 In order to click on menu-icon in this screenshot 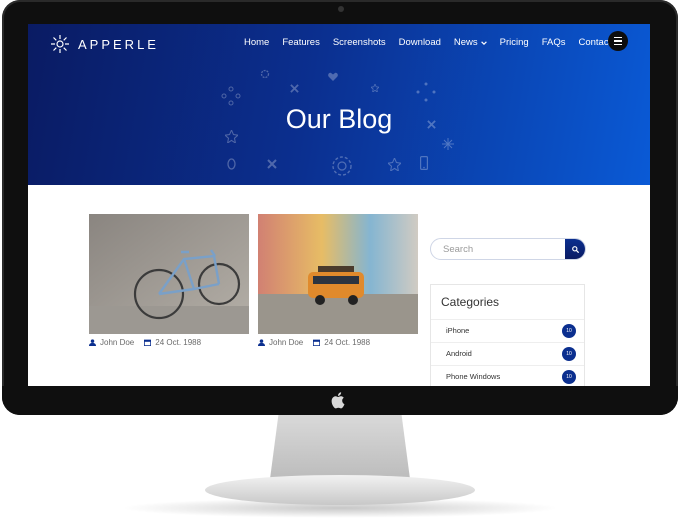, I will do `click(618, 37)`.